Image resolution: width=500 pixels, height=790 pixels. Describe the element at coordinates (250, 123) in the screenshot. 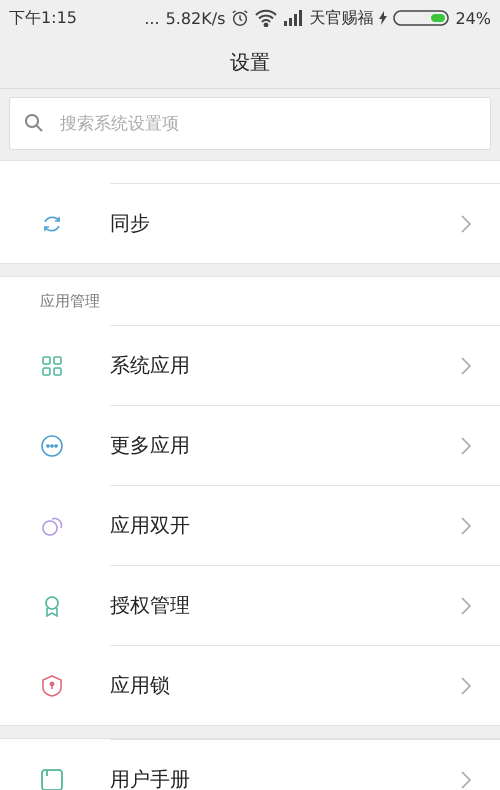

I see `search-field: 搜索系统设置项` at that location.